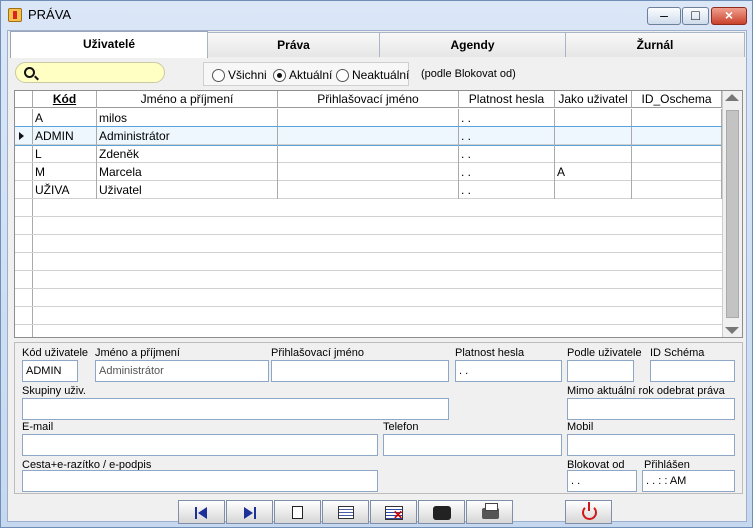  I want to click on column-as-user: Jako uživatel, so click(593, 99).